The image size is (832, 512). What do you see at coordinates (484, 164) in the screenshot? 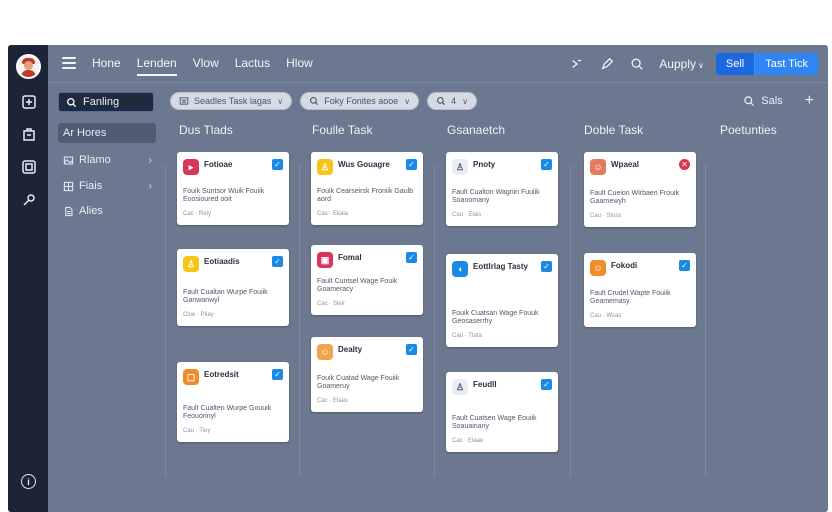
I see `card-title: Pnoty` at bounding box center [484, 164].